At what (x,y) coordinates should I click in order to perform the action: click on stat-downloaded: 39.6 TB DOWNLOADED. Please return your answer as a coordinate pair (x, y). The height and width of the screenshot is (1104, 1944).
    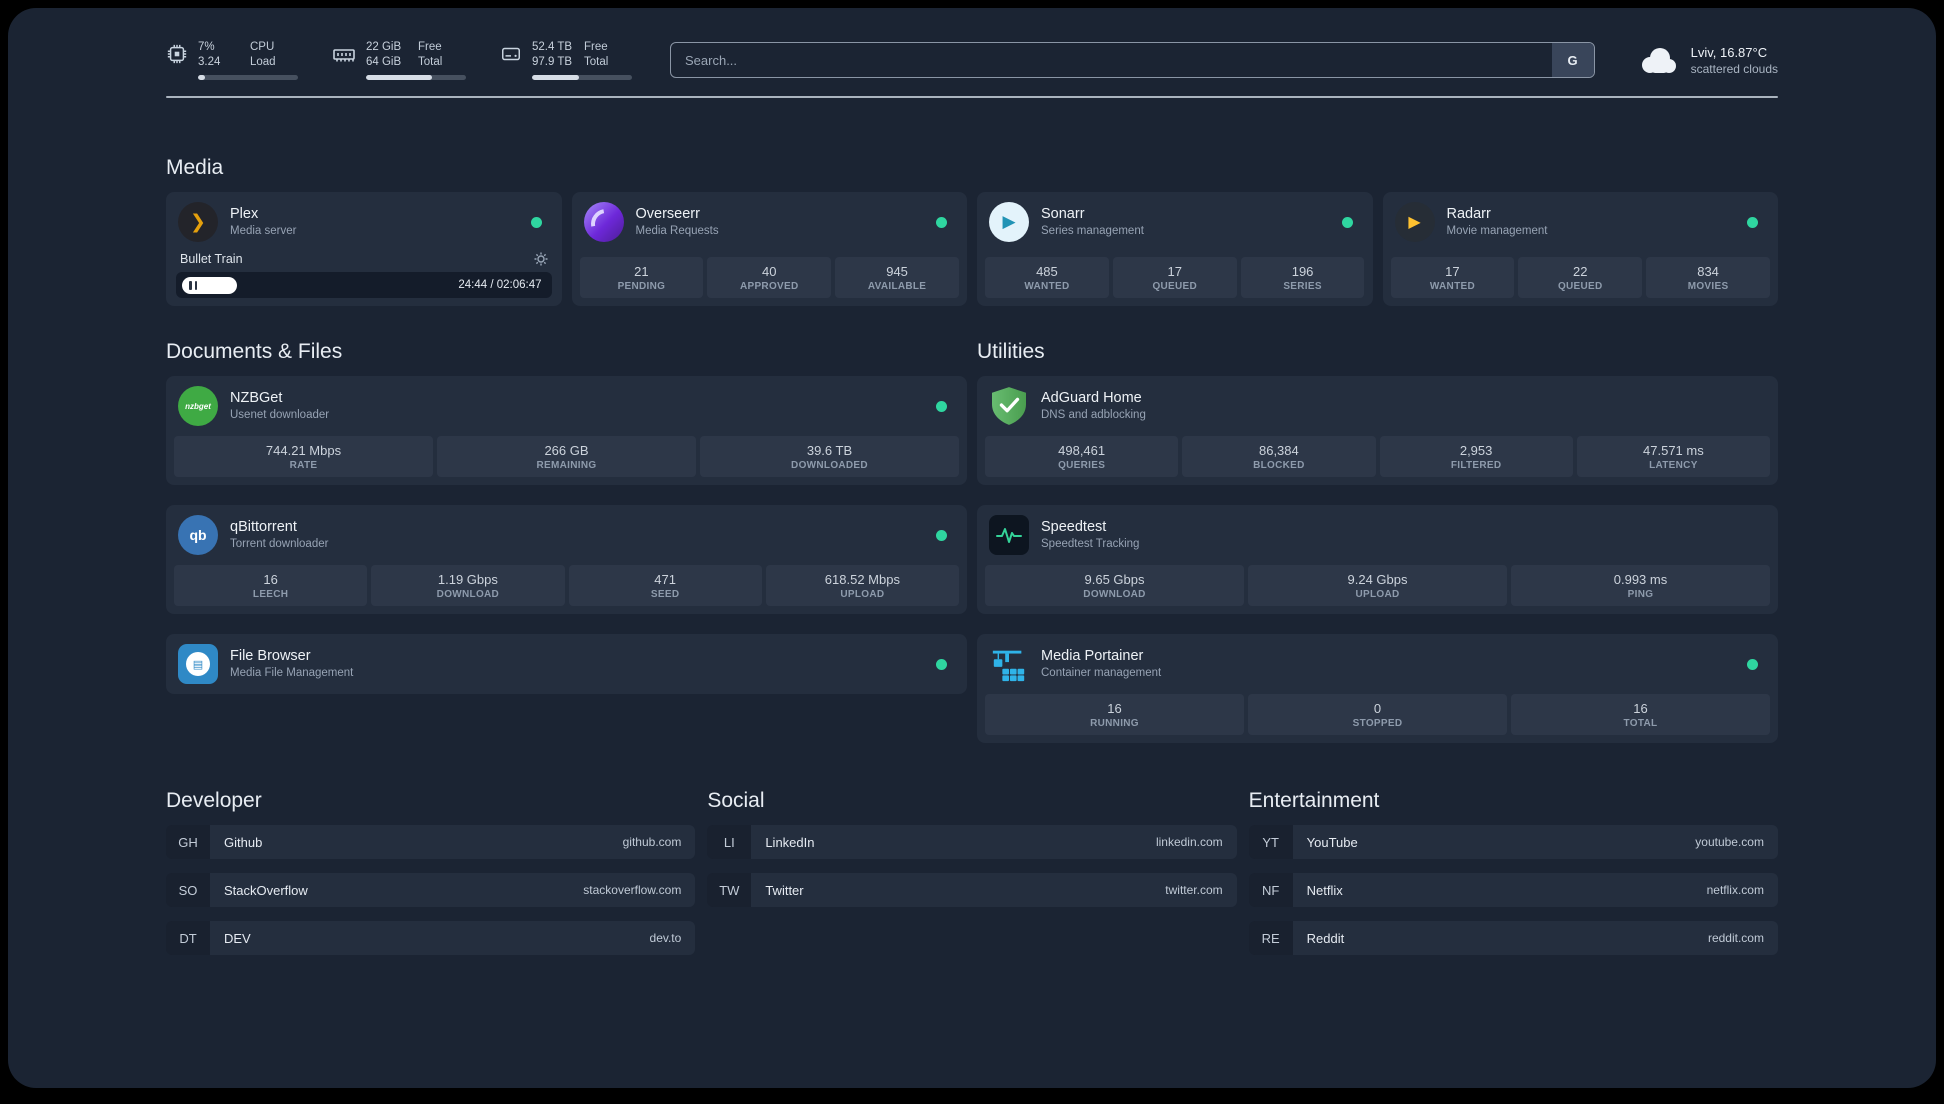
    Looking at the image, I should click on (829, 456).